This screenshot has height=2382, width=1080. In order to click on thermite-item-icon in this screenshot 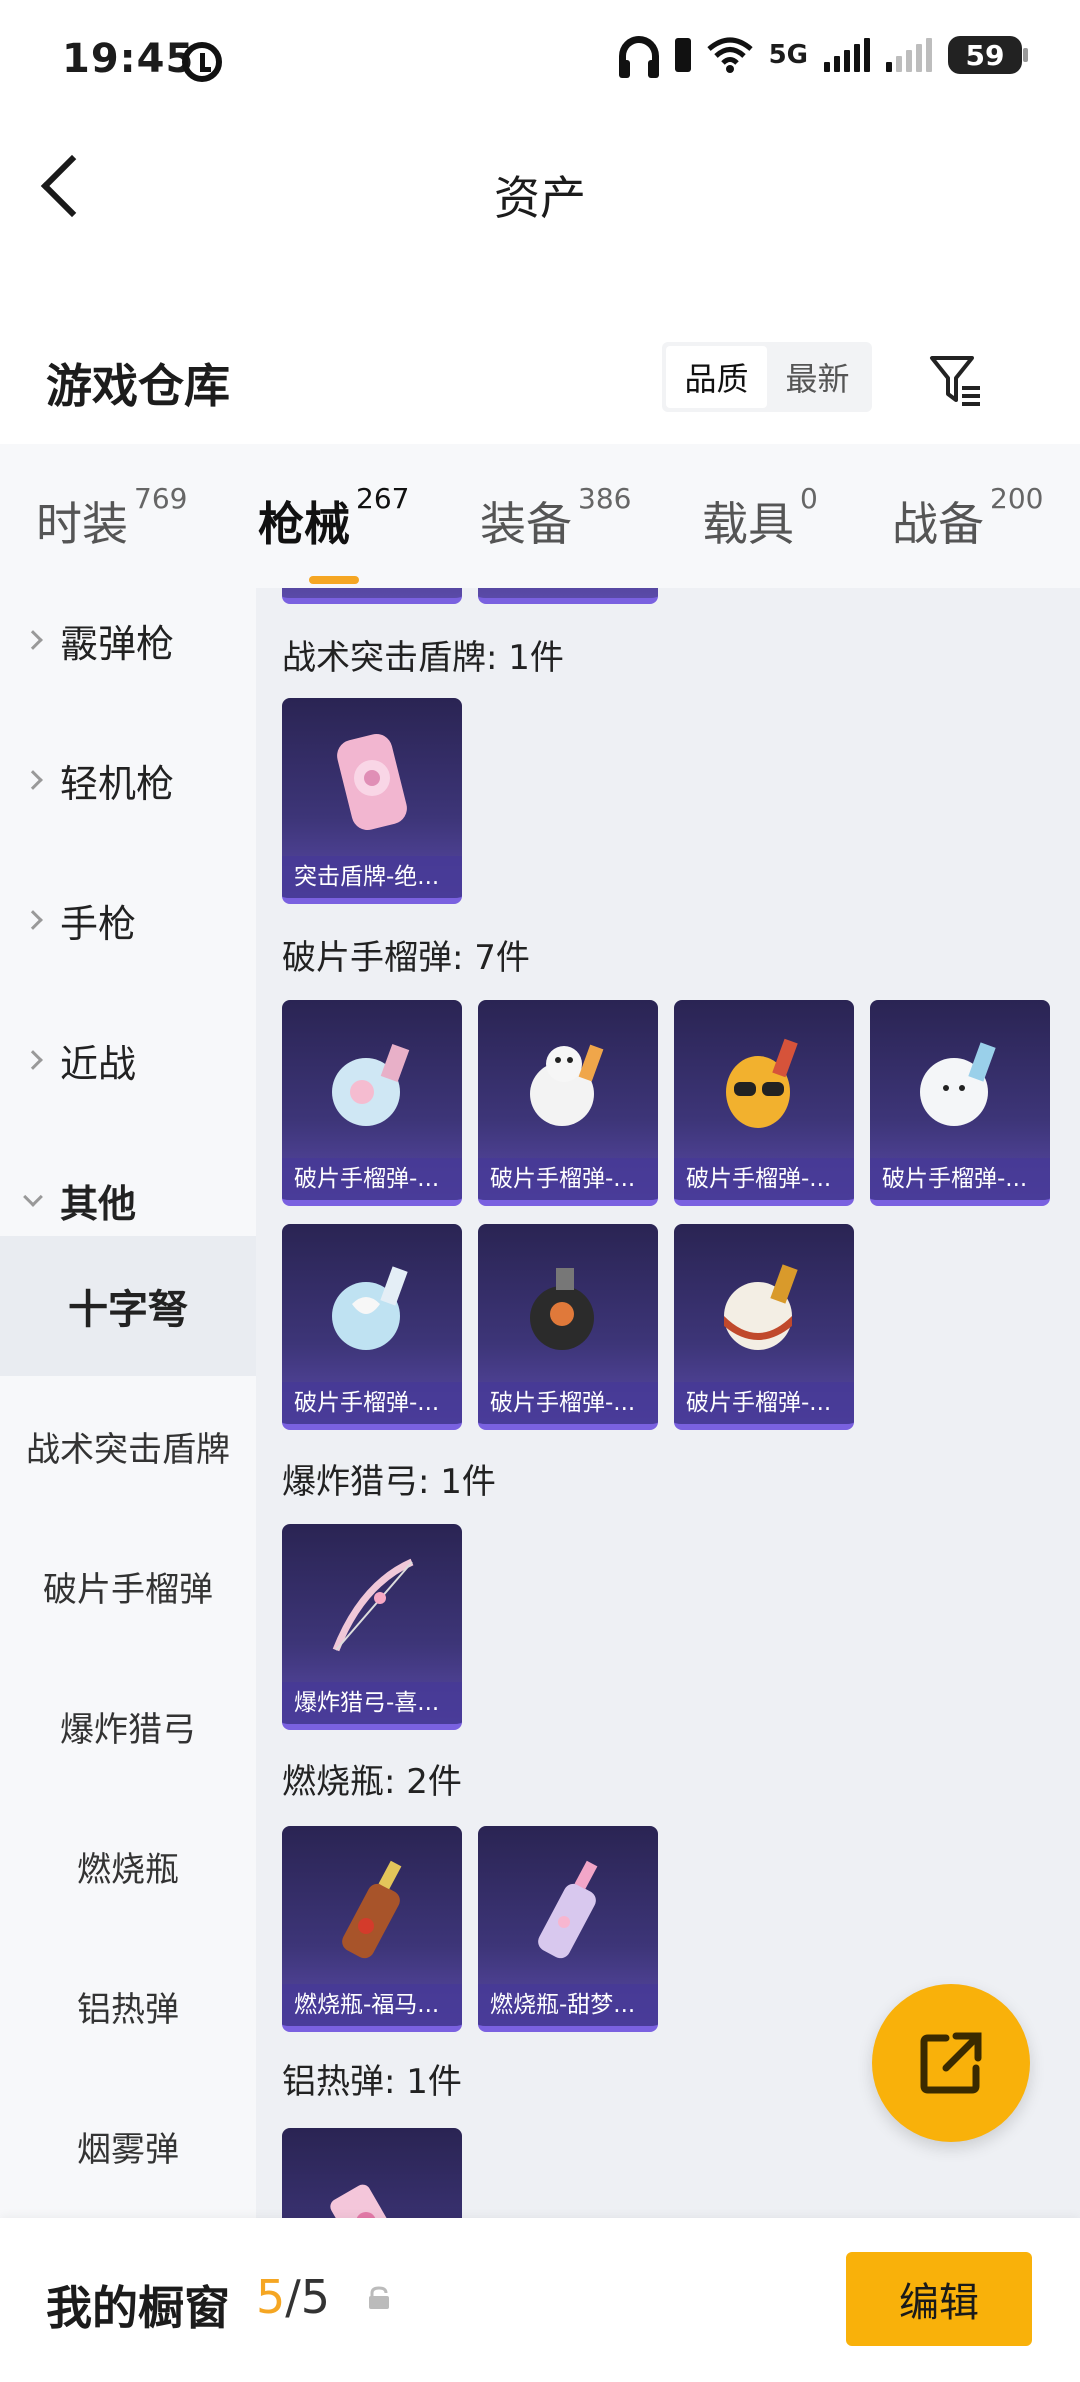, I will do `click(364, 2201)`.